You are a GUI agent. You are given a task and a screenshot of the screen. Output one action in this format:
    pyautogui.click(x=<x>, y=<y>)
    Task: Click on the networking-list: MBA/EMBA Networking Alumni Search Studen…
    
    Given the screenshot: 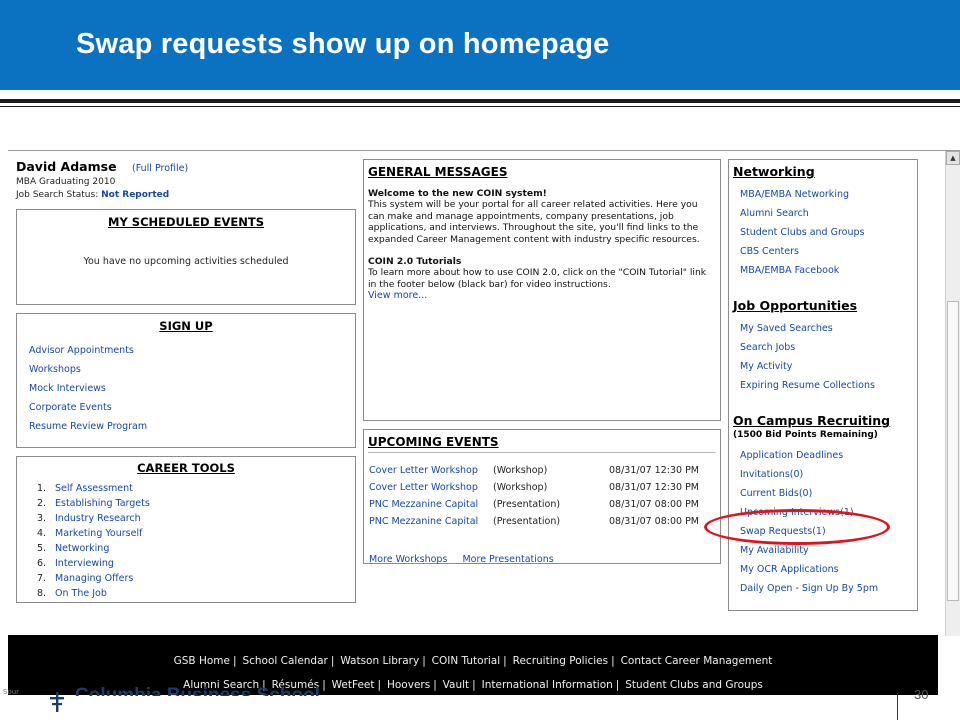 What is the action you would take?
    pyautogui.click(x=802, y=229)
    